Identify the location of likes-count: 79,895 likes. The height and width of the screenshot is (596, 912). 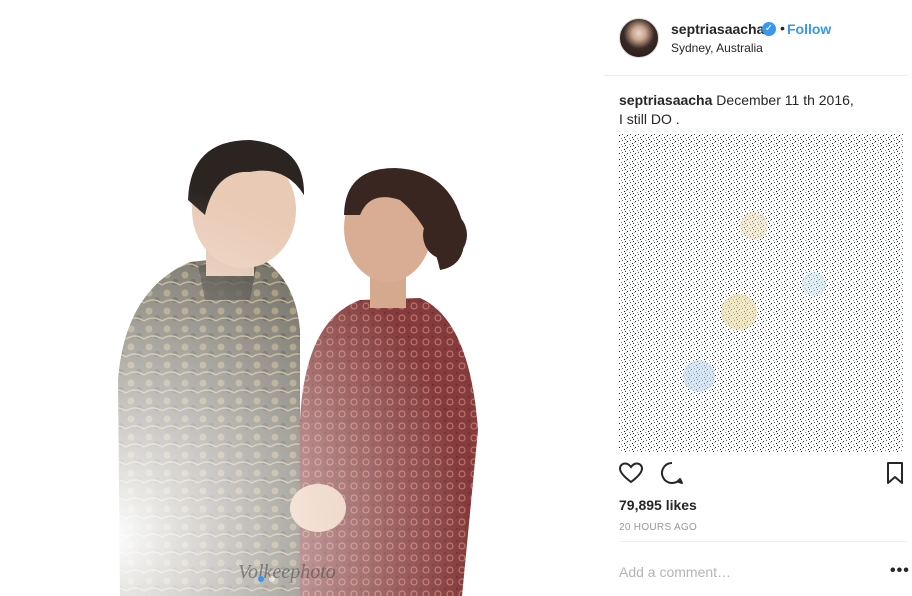
(658, 505).